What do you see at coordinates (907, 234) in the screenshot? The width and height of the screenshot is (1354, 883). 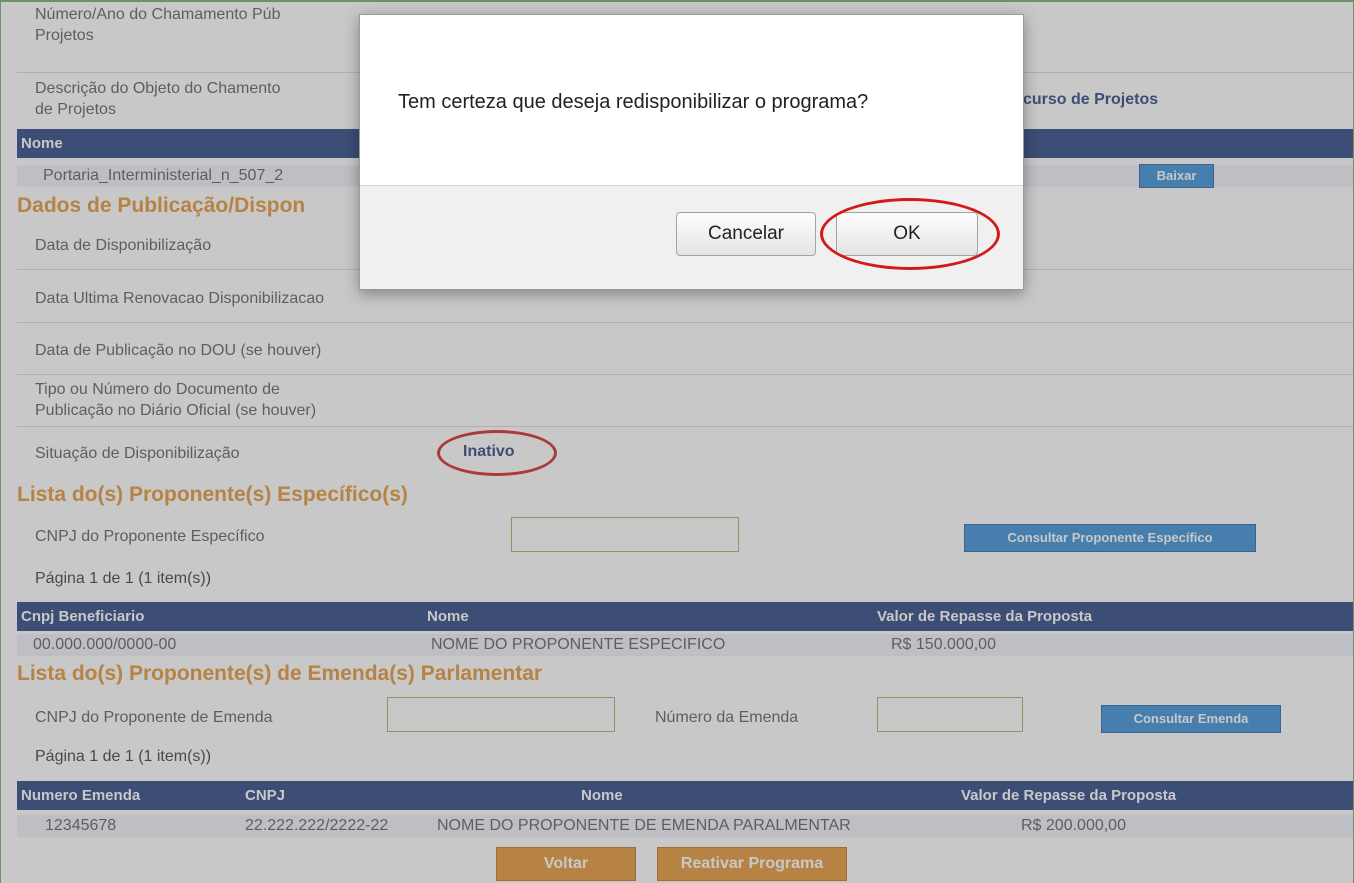 I see `ok-button: OK` at bounding box center [907, 234].